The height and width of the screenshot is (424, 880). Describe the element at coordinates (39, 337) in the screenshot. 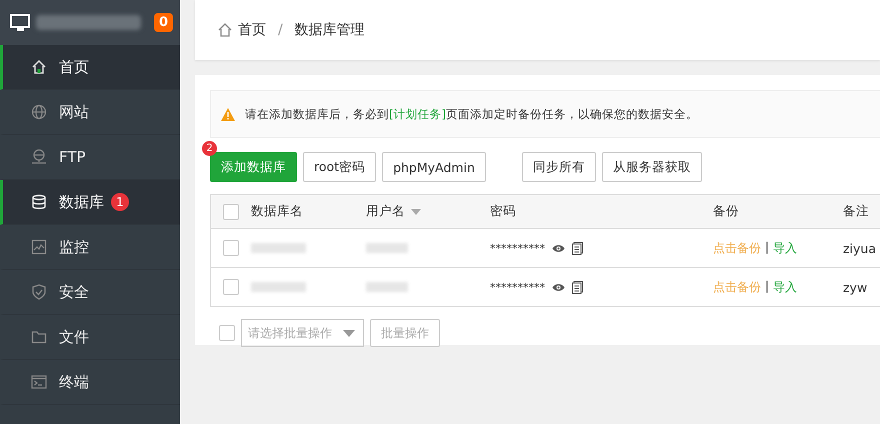

I see `folder-icon` at that location.